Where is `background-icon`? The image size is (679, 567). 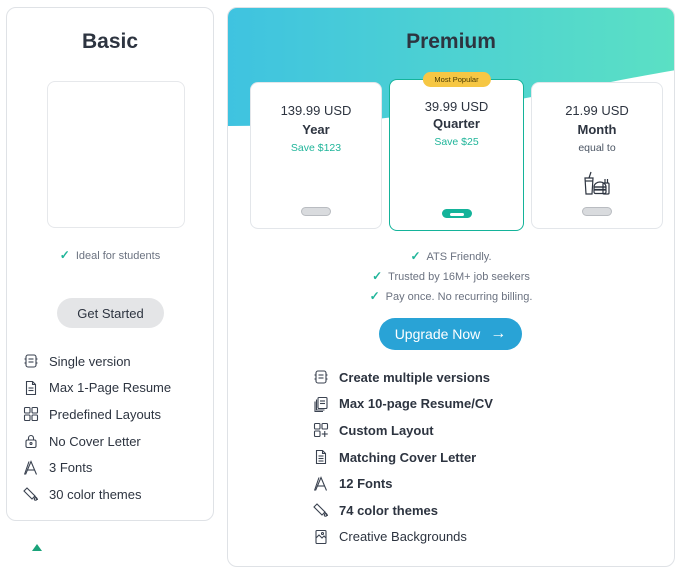
background-icon is located at coordinates (321, 537).